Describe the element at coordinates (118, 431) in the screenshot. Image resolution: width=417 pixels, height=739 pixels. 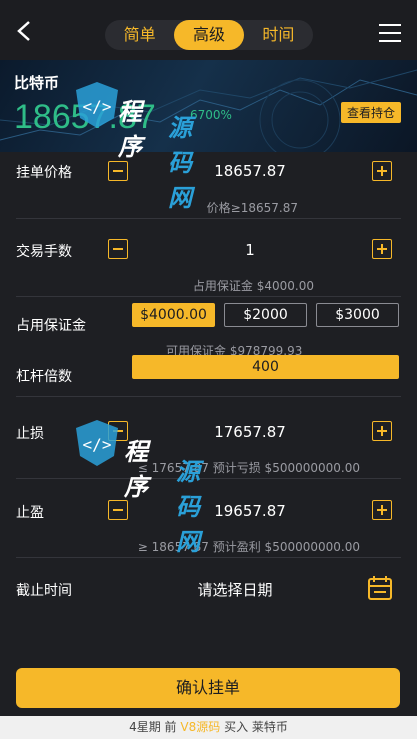
I see `stop-loss-decrease-button` at that location.